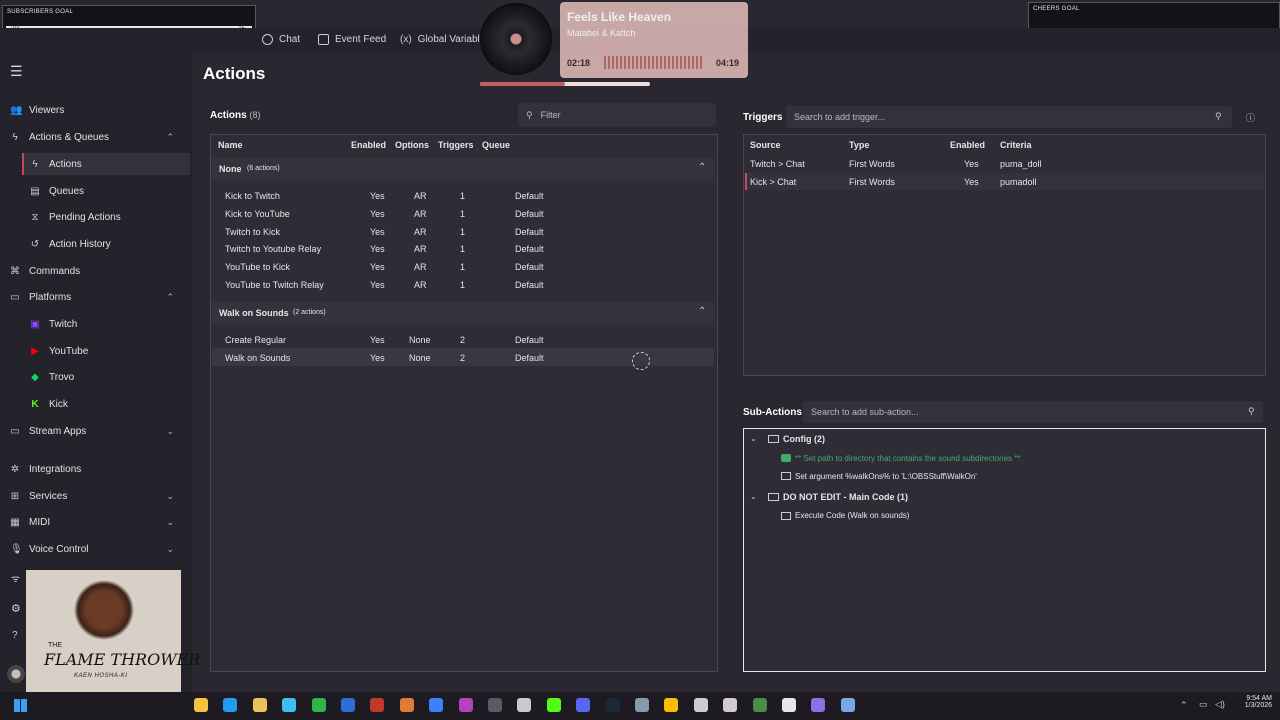 The height and width of the screenshot is (720, 1280). Describe the element at coordinates (859, 145) in the screenshot. I see `column-type: Type` at that location.